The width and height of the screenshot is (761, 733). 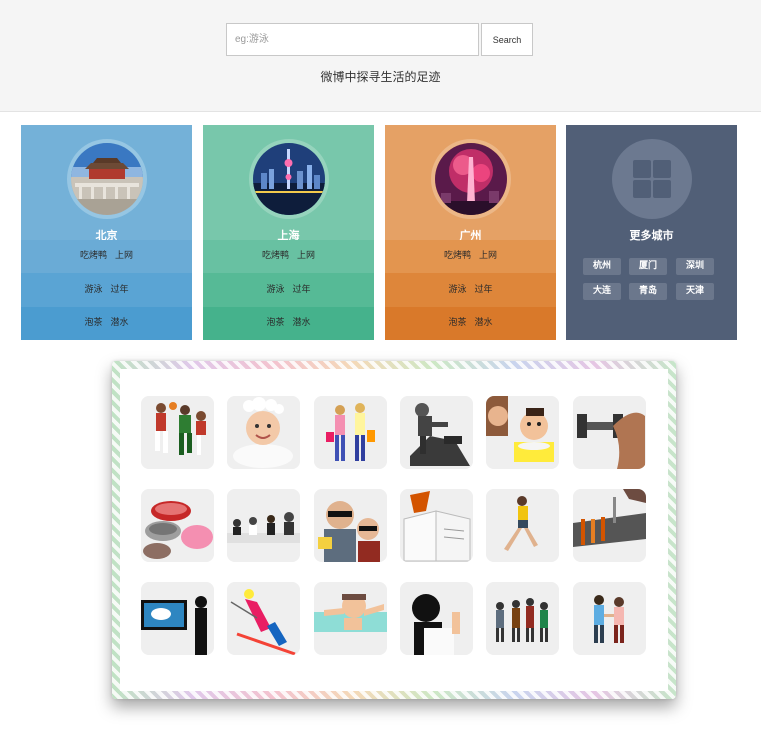 I want to click on city-tag-qingdao: 青岛, so click(x=648, y=291).